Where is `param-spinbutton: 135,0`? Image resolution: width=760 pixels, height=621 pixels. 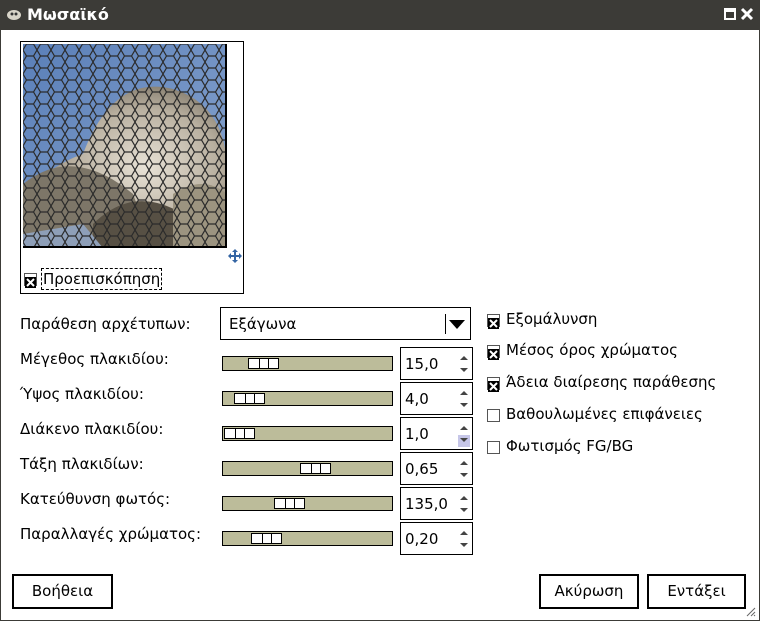
param-spinbutton: 135,0 is located at coordinates (436, 503).